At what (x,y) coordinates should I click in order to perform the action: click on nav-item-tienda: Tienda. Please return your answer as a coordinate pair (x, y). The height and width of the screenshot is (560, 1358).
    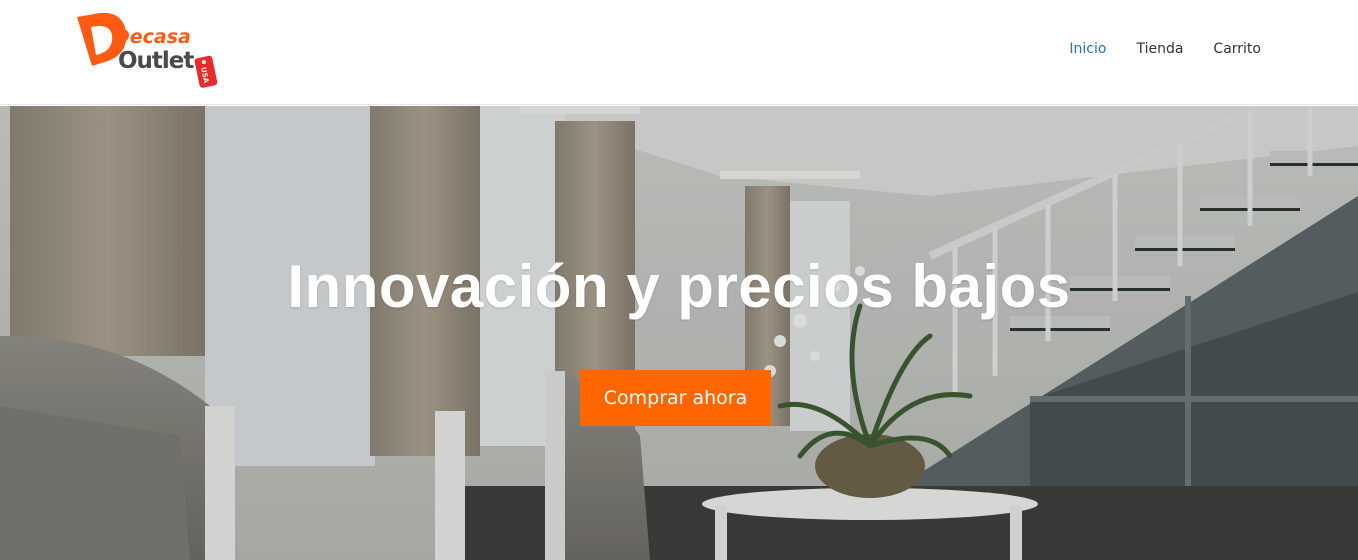
    Looking at the image, I should click on (1159, 49).